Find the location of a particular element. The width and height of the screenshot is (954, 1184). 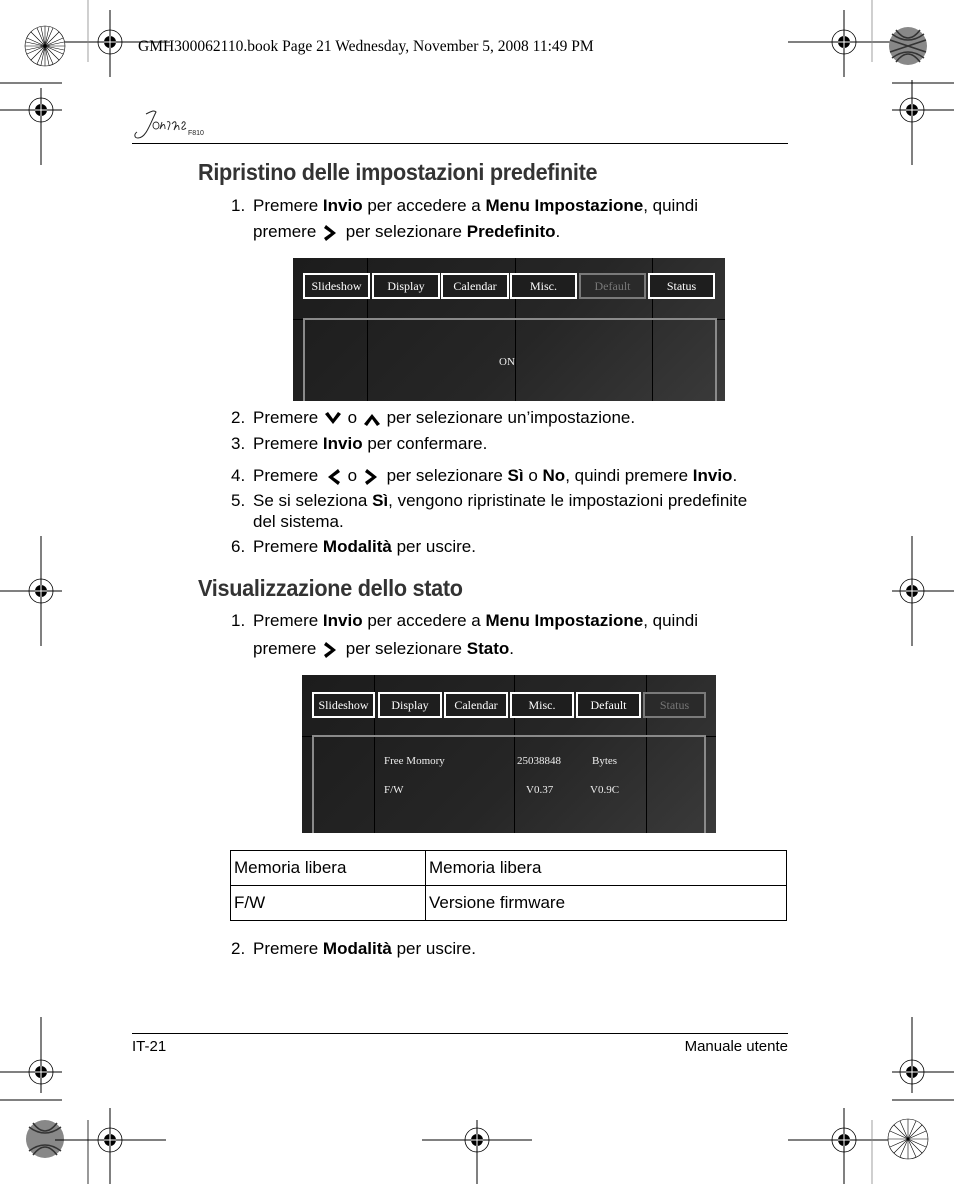

screen-tab-status: Status is located at coordinates (681, 286).